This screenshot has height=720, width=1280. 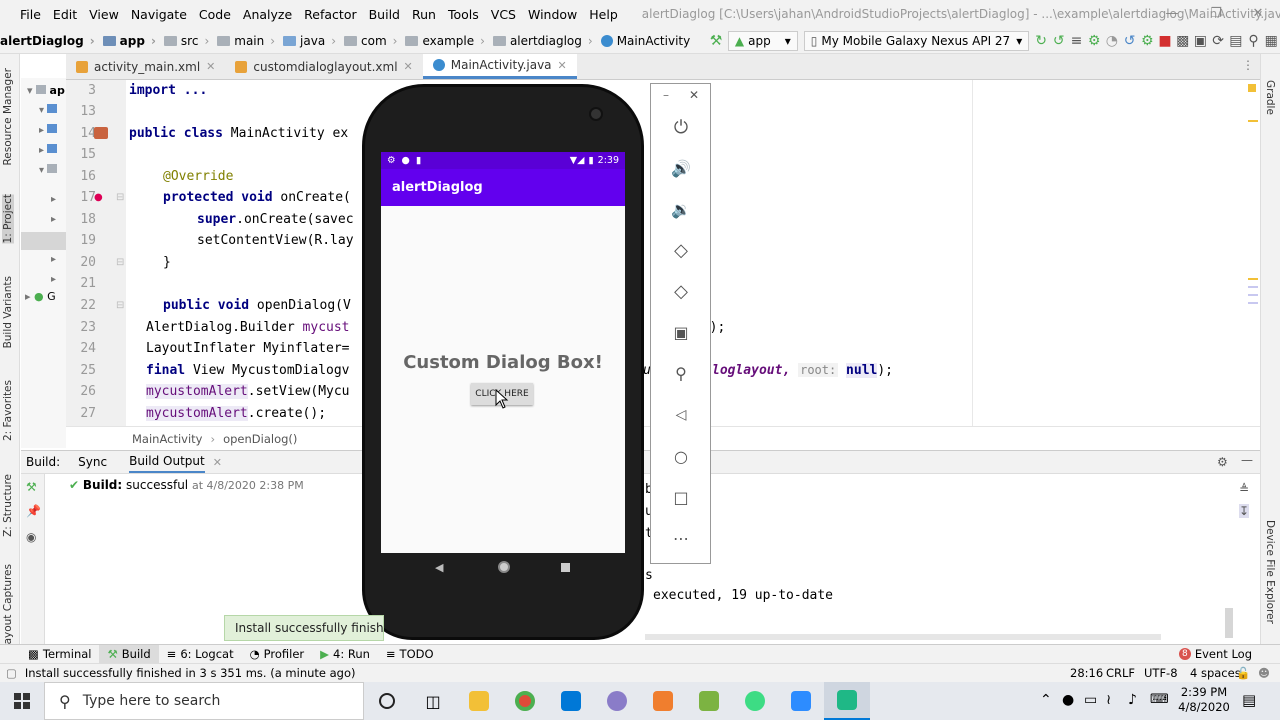 What do you see at coordinates (101, 133) in the screenshot?
I see `class-gutter-icon` at bounding box center [101, 133].